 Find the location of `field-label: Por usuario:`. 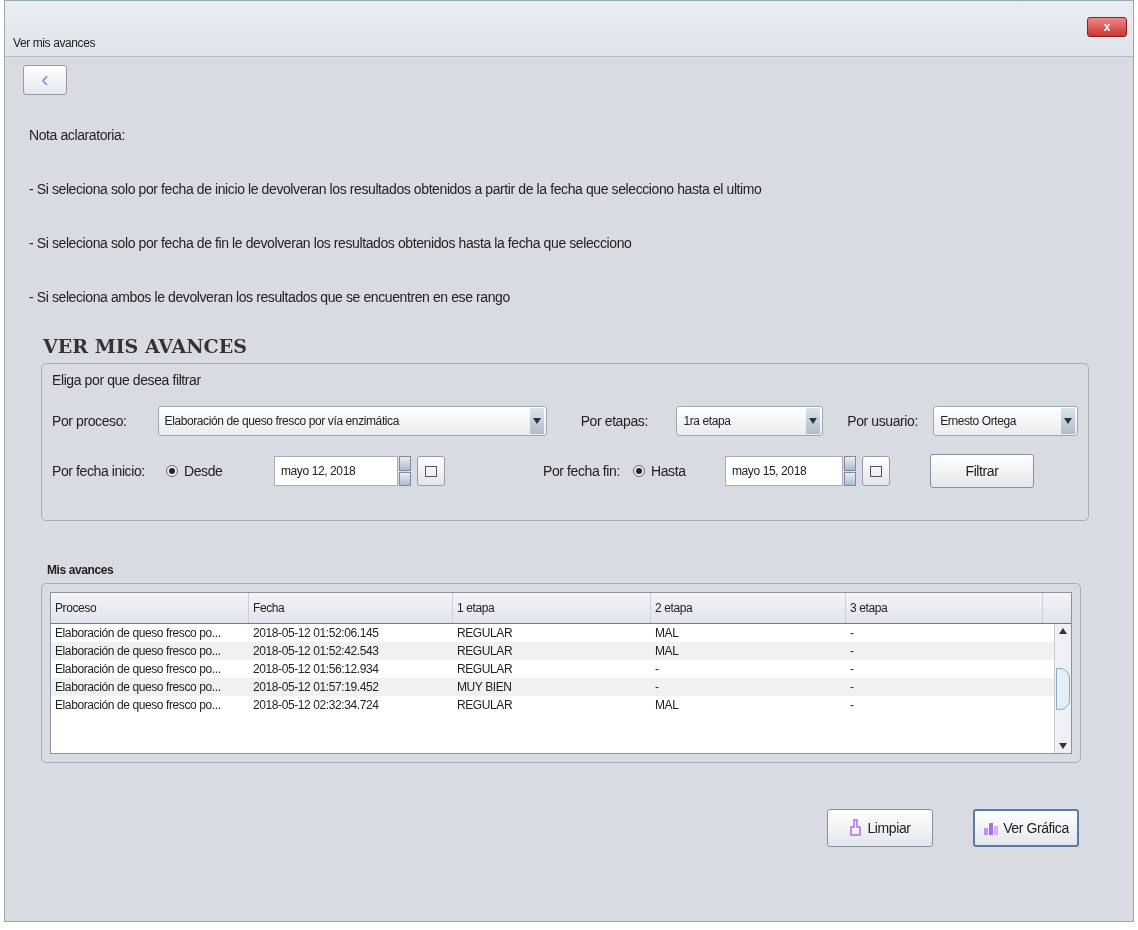

field-label: Por usuario: is located at coordinates (883, 421).